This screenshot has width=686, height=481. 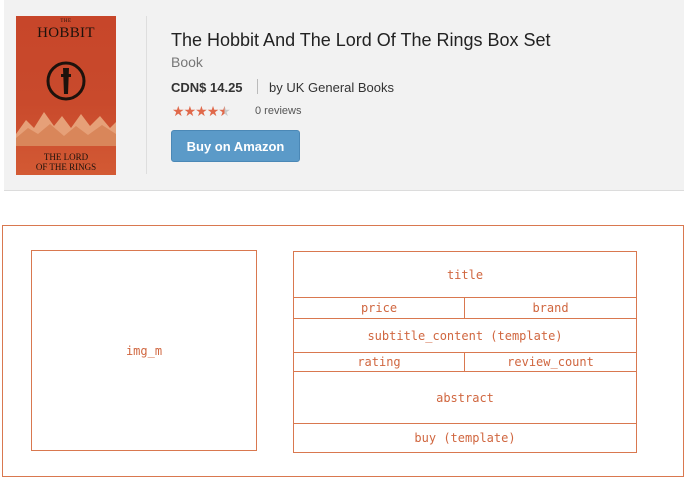 I want to click on book-cover-image: THE HOBBIT THE LORD OF THE RINGS, so click(x=66, y=95).